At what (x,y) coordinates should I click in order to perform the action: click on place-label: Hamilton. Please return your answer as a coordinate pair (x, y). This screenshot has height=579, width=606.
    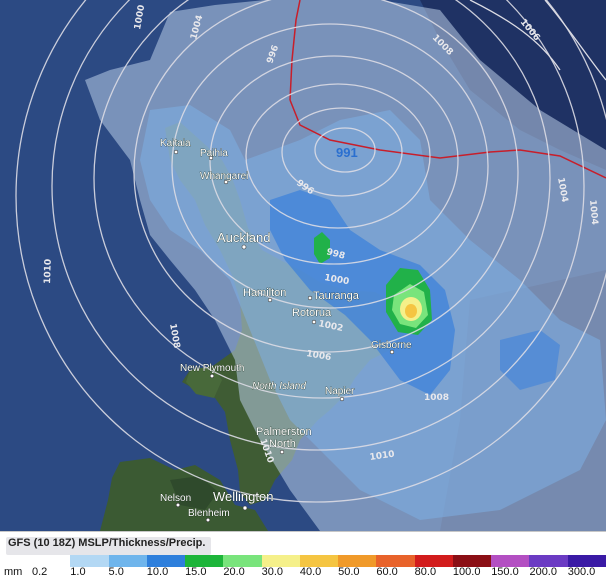
    Looking at the image, I should click on (264, 293).